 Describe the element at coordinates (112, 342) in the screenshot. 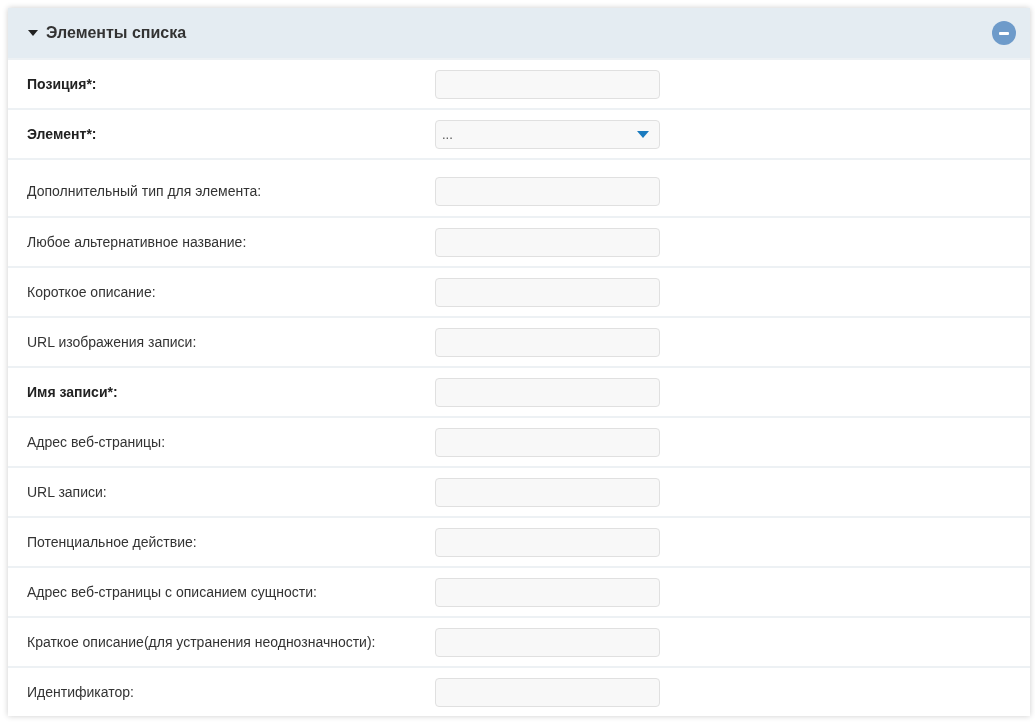

I see `field-label: URL изображения записи:` at that location.